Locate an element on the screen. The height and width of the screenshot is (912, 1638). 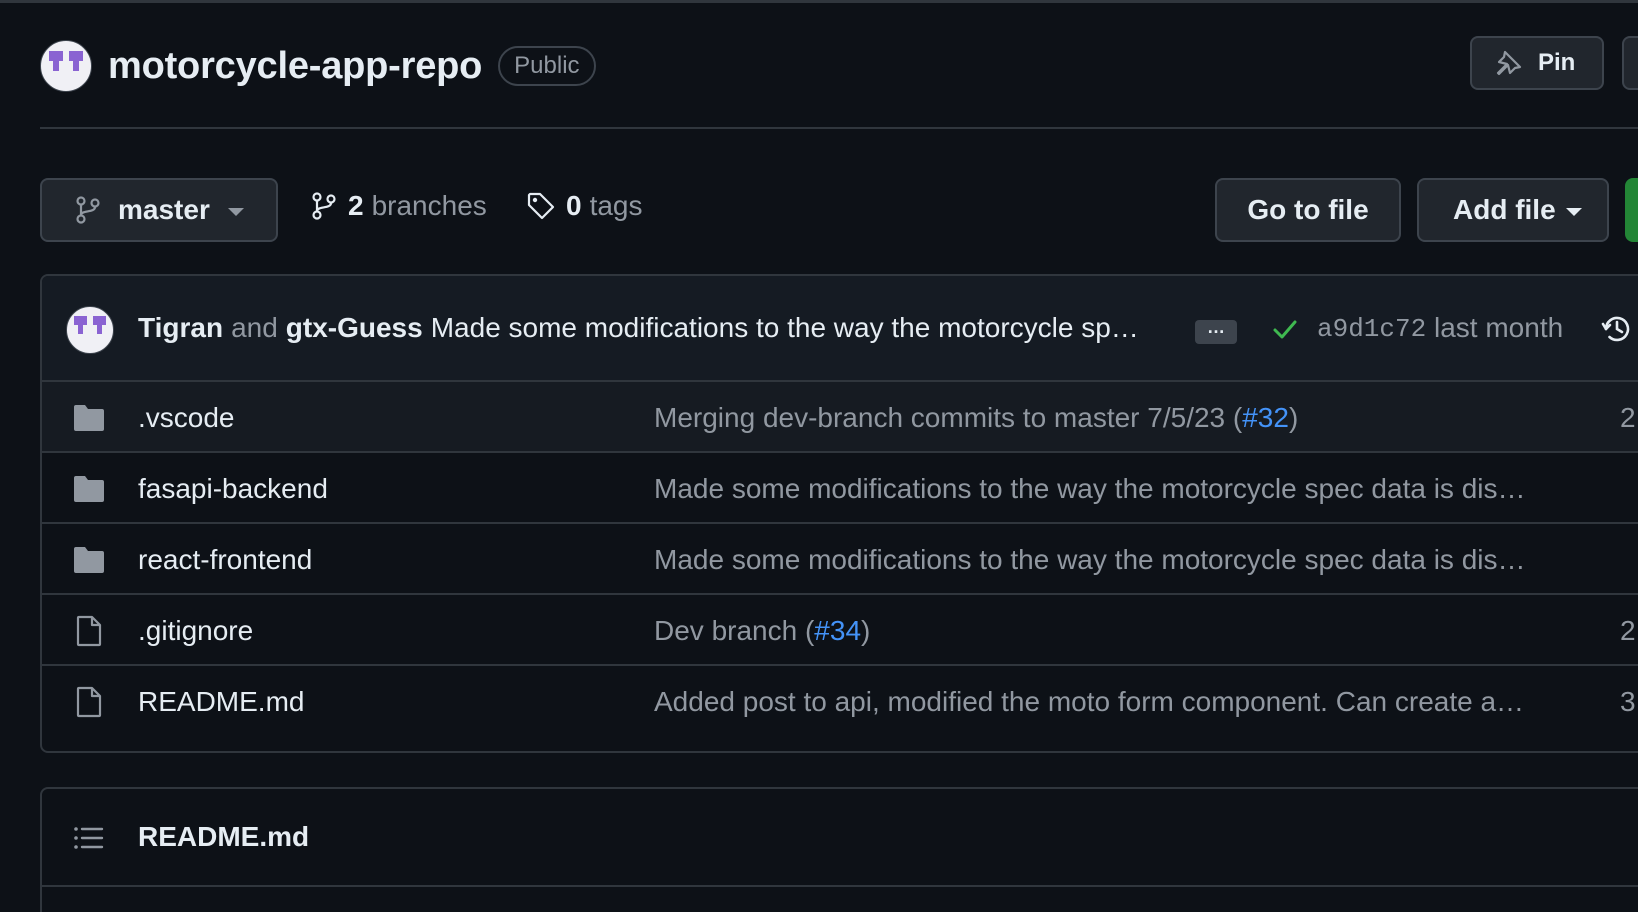
file-commit-age: 3 is located at coordinates (1628, 701).